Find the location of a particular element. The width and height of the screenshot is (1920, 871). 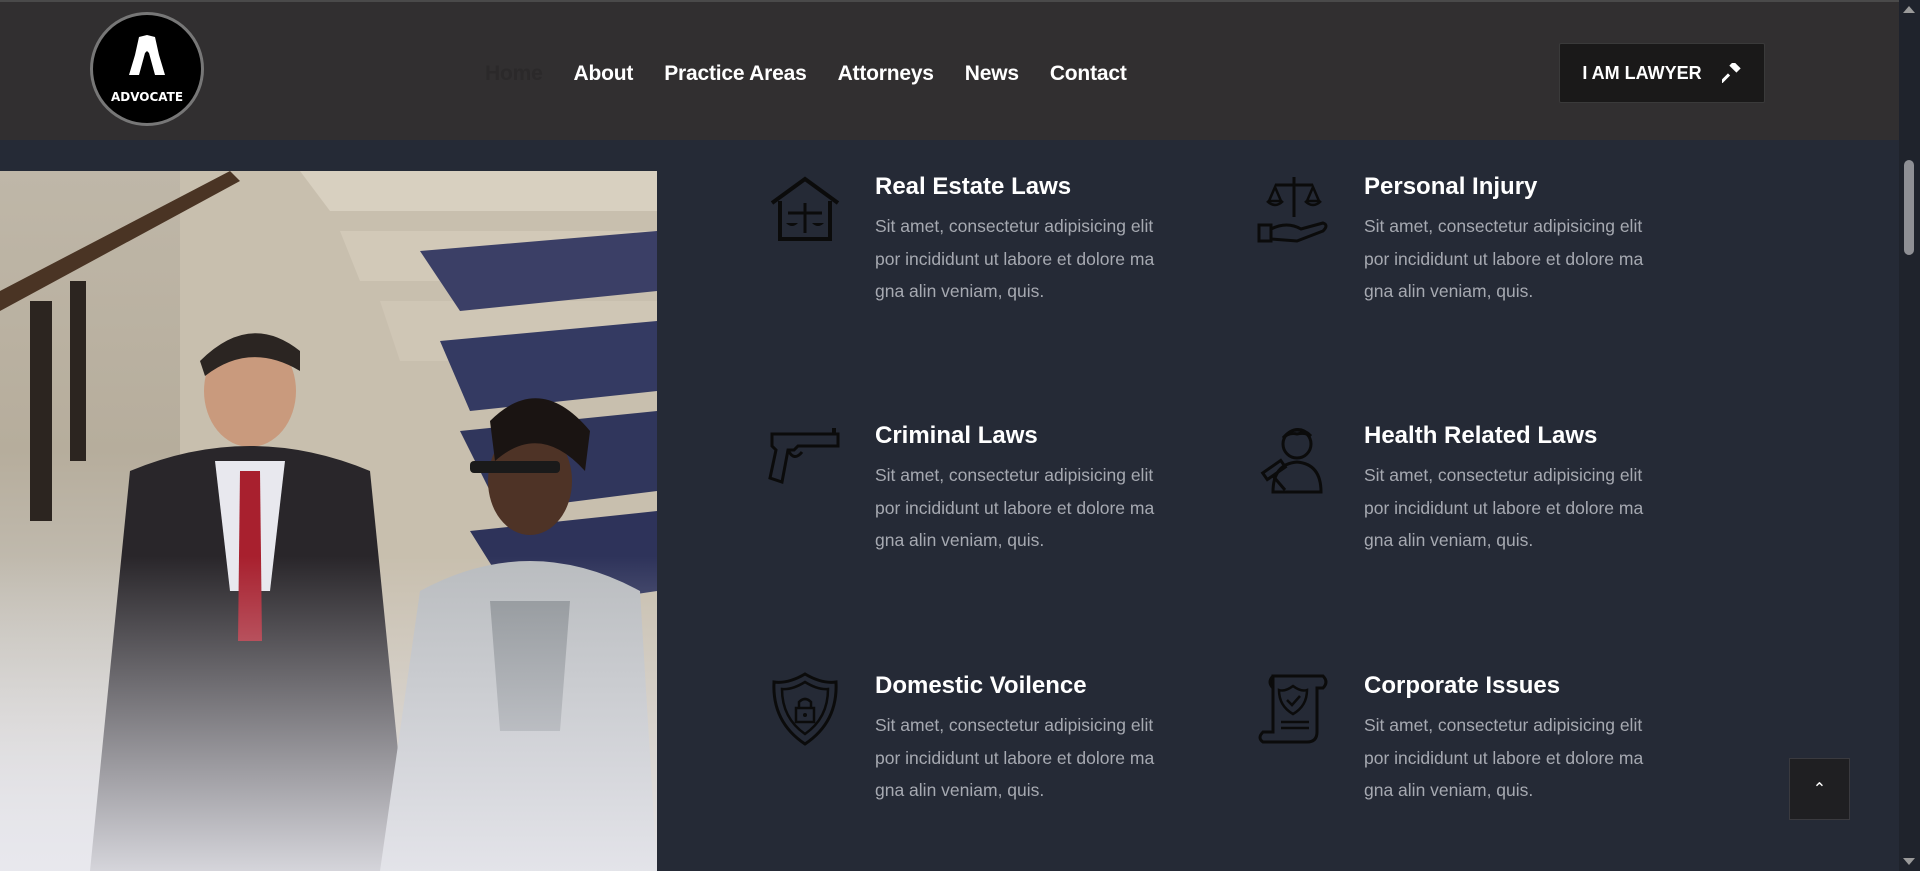

service-title: Corporate Issues is located at coordinates (1462, 685).